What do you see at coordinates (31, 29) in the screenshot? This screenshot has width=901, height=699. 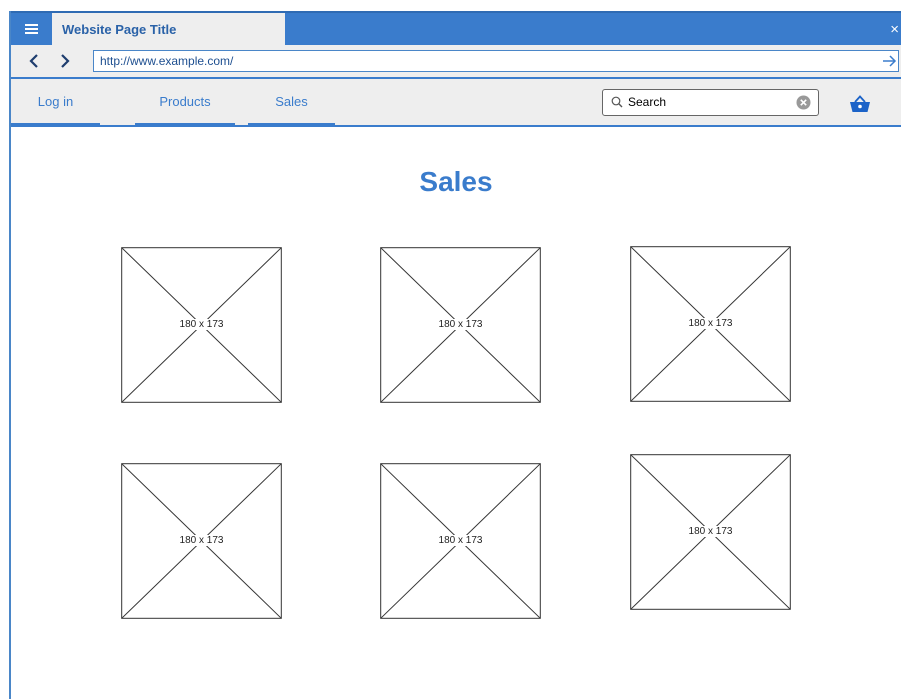 I see `hamburger-menu-icon` at bounding box center [31, 29].